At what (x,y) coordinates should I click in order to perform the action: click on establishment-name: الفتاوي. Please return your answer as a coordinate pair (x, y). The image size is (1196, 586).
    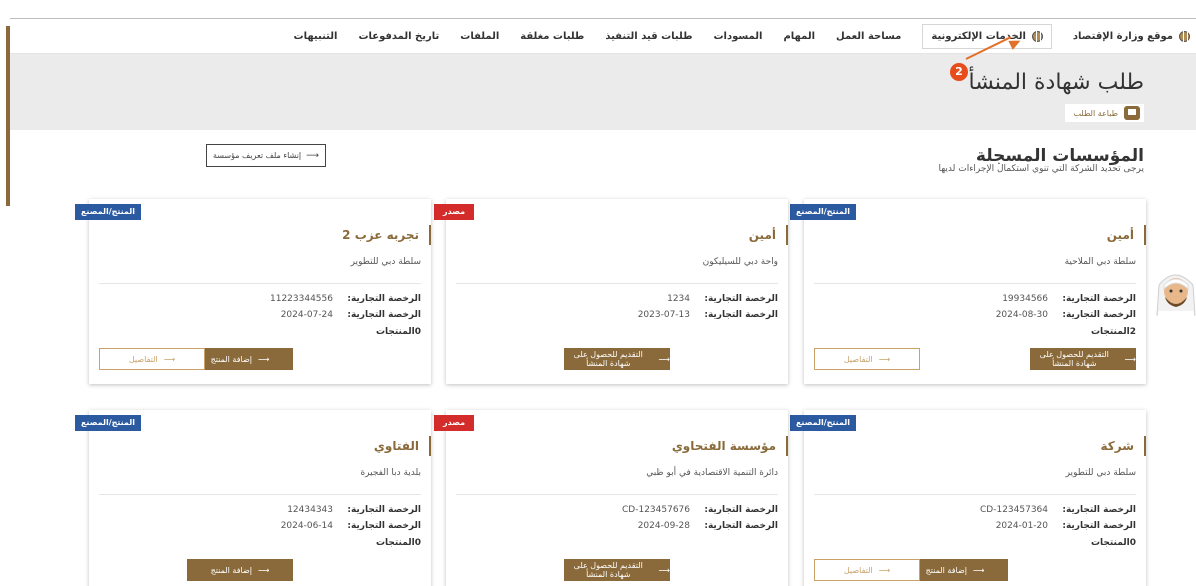
    Looking at the image, I should click on (402, 446).